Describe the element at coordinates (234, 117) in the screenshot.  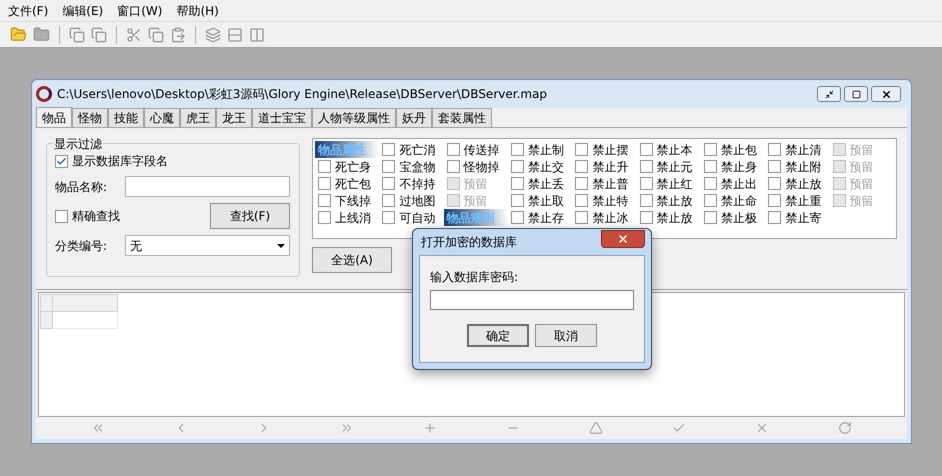
I see `tab: 龙王` at that location.